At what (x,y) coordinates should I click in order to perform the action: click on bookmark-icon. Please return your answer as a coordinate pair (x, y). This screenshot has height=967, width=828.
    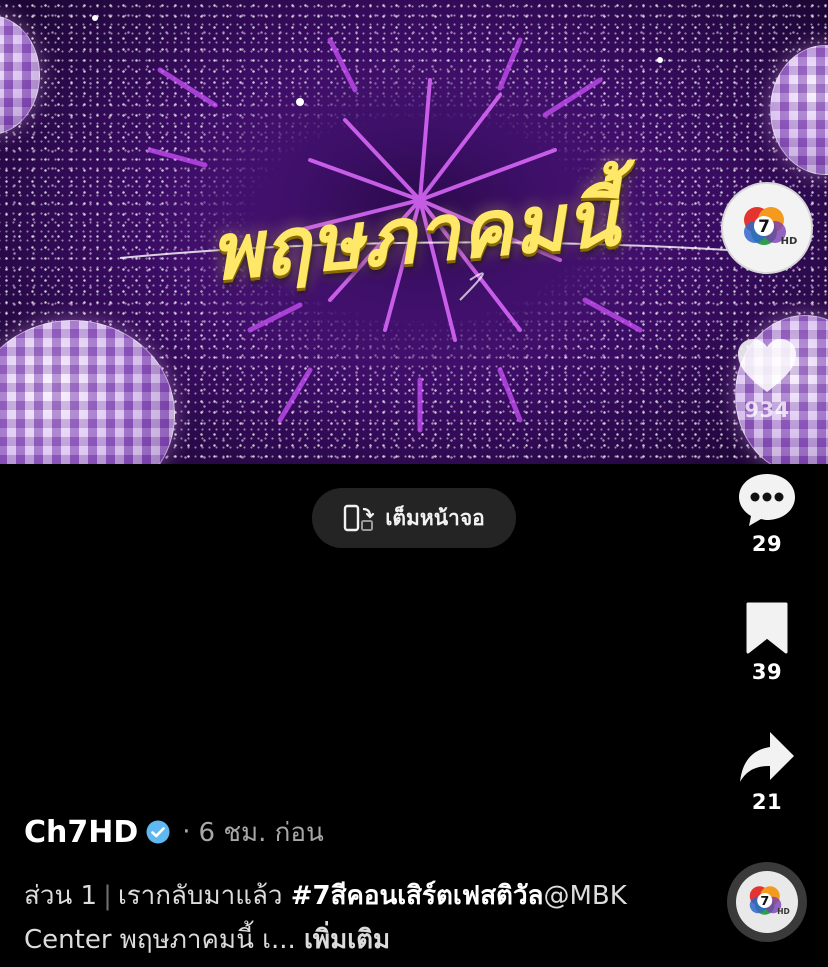
    Looking at the image, I should click on (767, 629).